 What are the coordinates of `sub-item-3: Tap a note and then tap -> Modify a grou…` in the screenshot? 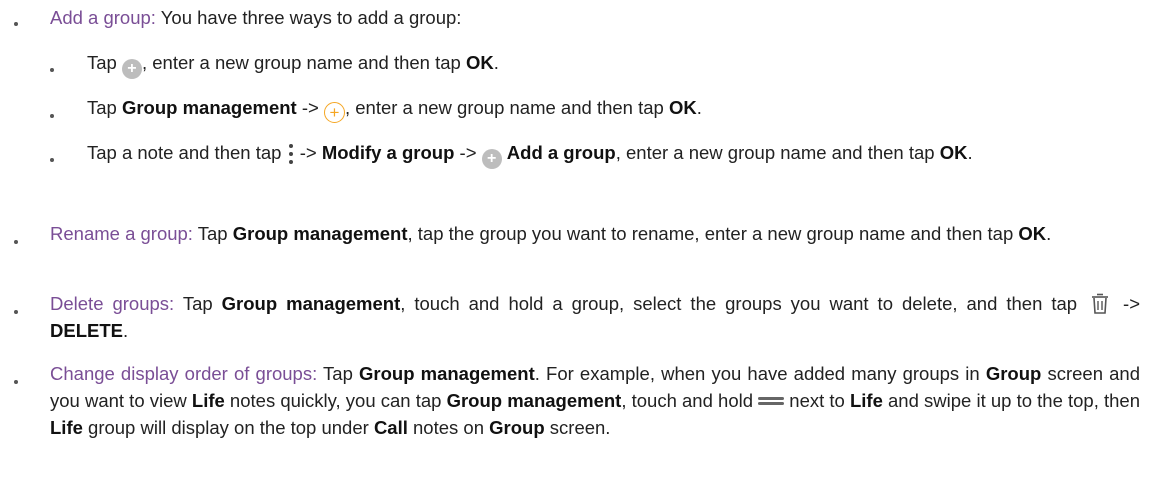 It's located at (613, 154).